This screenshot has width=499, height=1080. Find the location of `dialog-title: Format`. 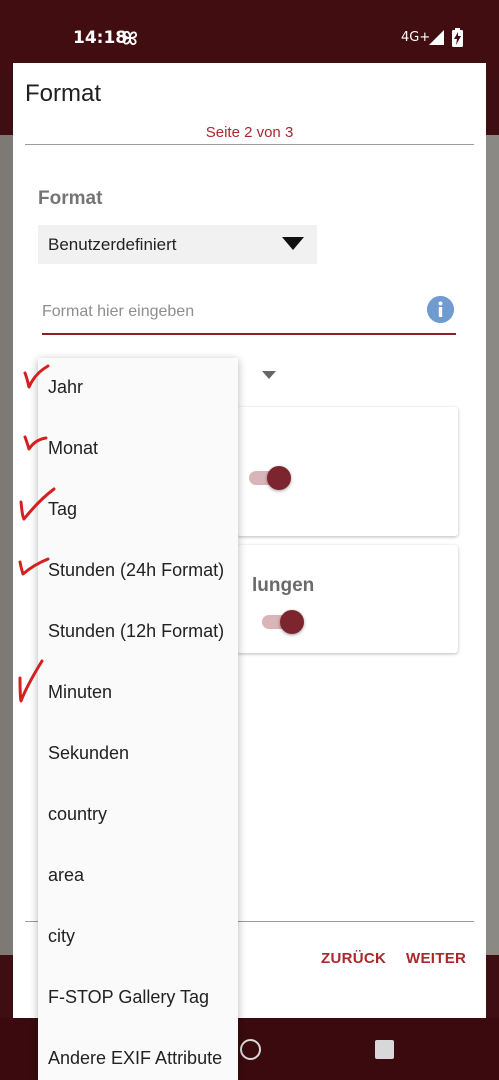

dialog-title: Format is located at coordinates (63, 93).